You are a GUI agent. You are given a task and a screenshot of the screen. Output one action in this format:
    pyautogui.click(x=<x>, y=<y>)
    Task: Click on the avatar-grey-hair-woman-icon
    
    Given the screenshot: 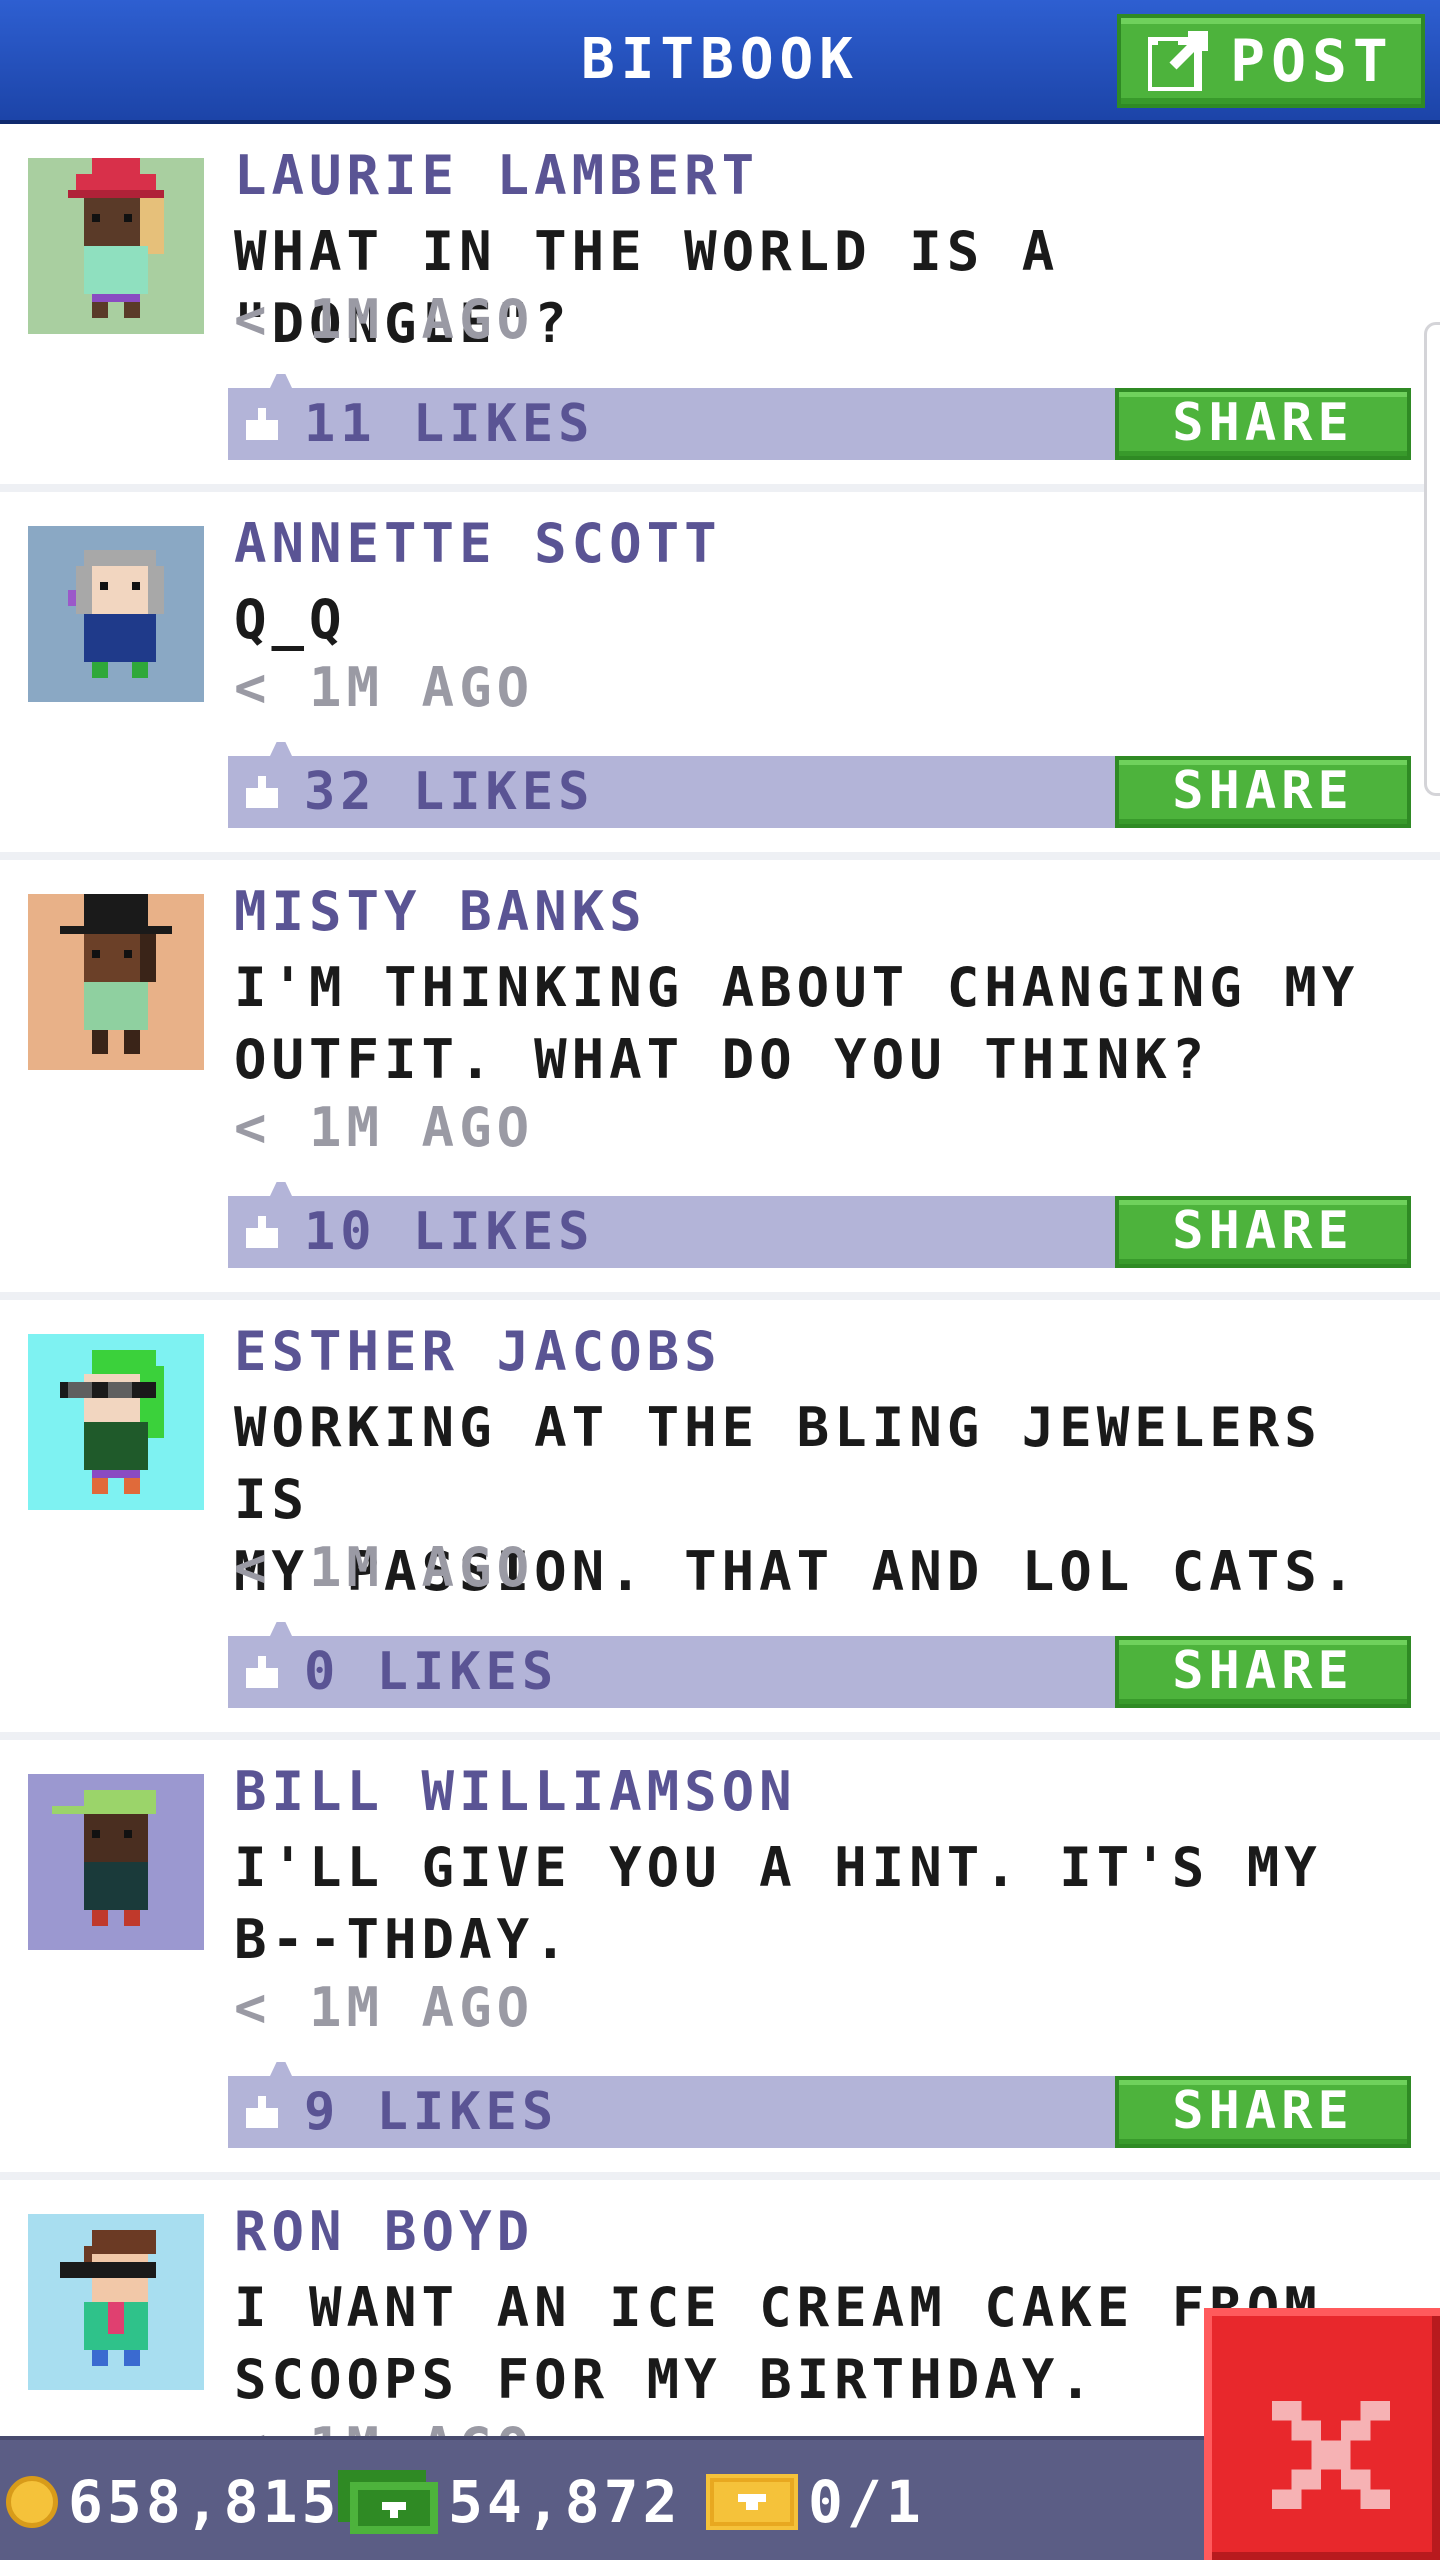 What is the action you would take?
    pyautogui.click(x=116, y=614)
    